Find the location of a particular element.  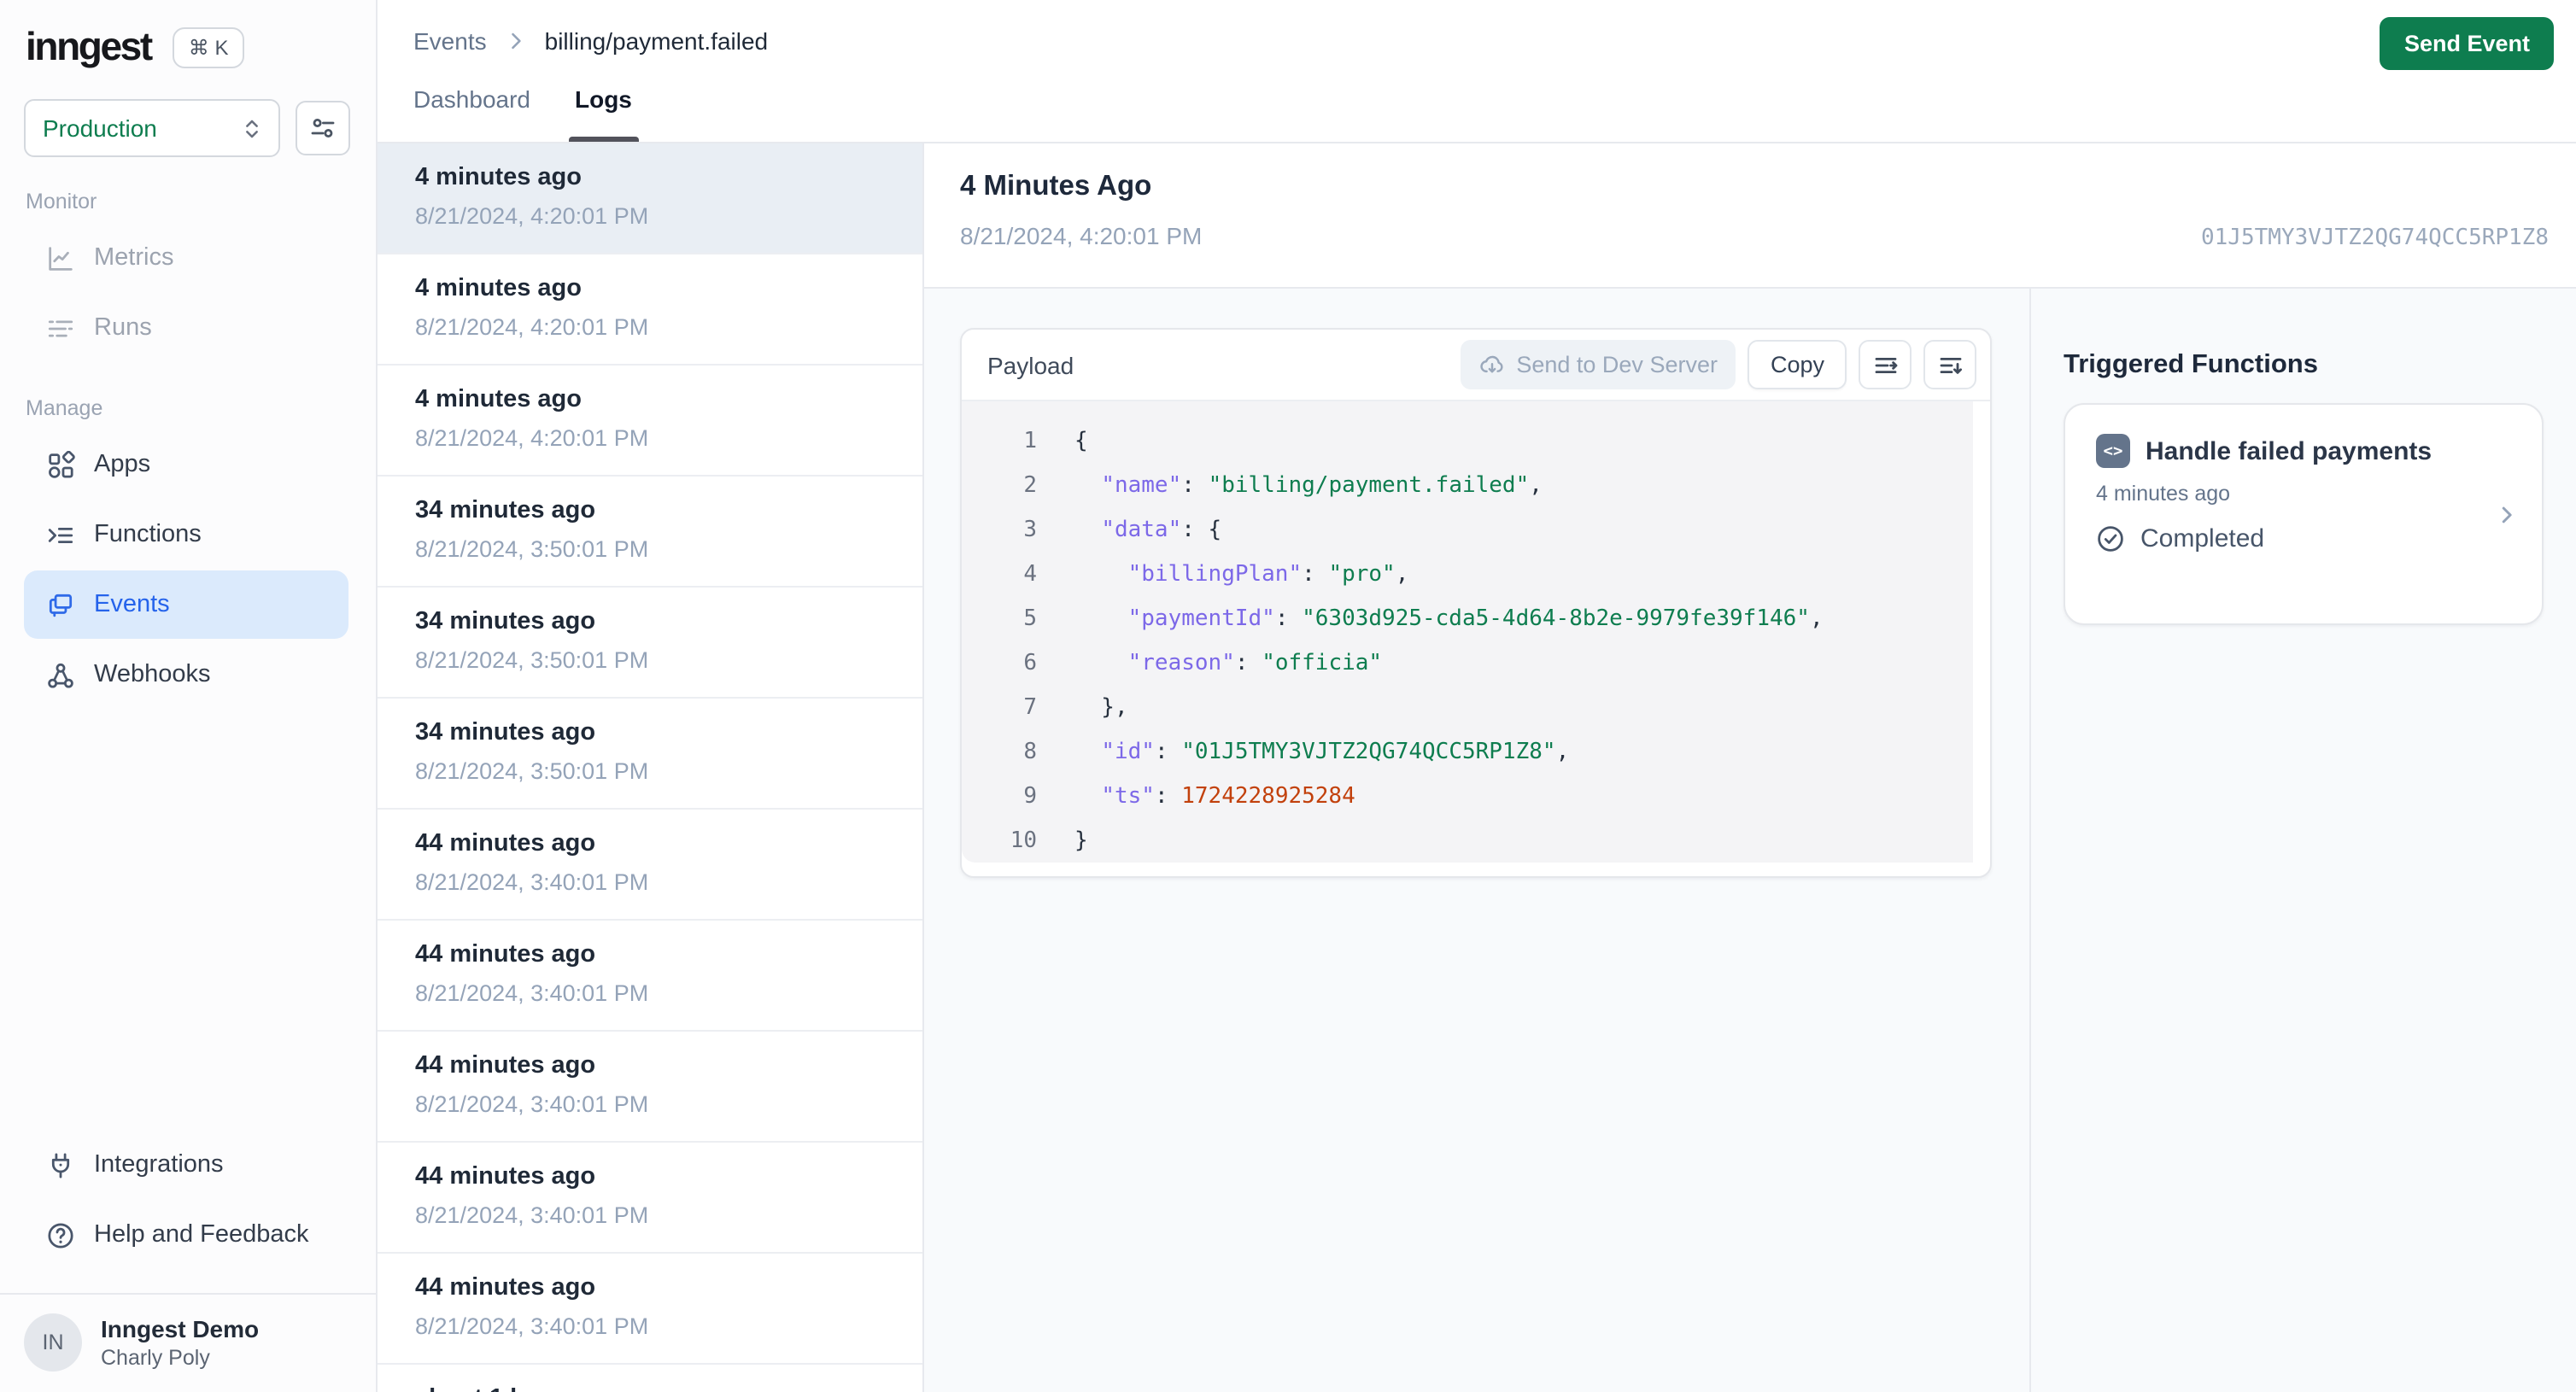

code-line: 10} is located at coordinates (1049, 841).